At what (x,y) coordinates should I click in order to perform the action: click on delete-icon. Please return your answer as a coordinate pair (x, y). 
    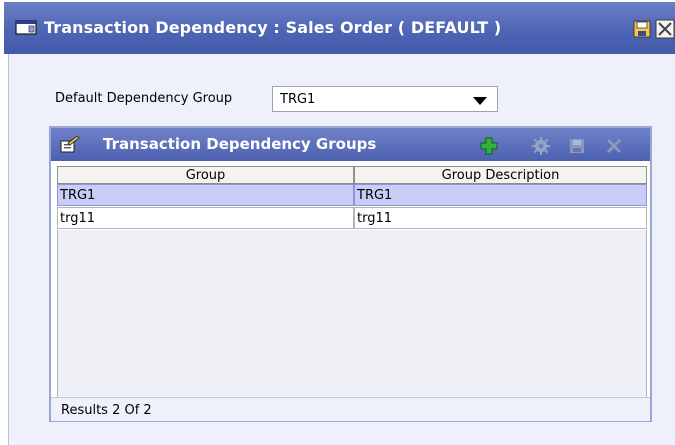
    Looking at the image, I should click on (614, 146).